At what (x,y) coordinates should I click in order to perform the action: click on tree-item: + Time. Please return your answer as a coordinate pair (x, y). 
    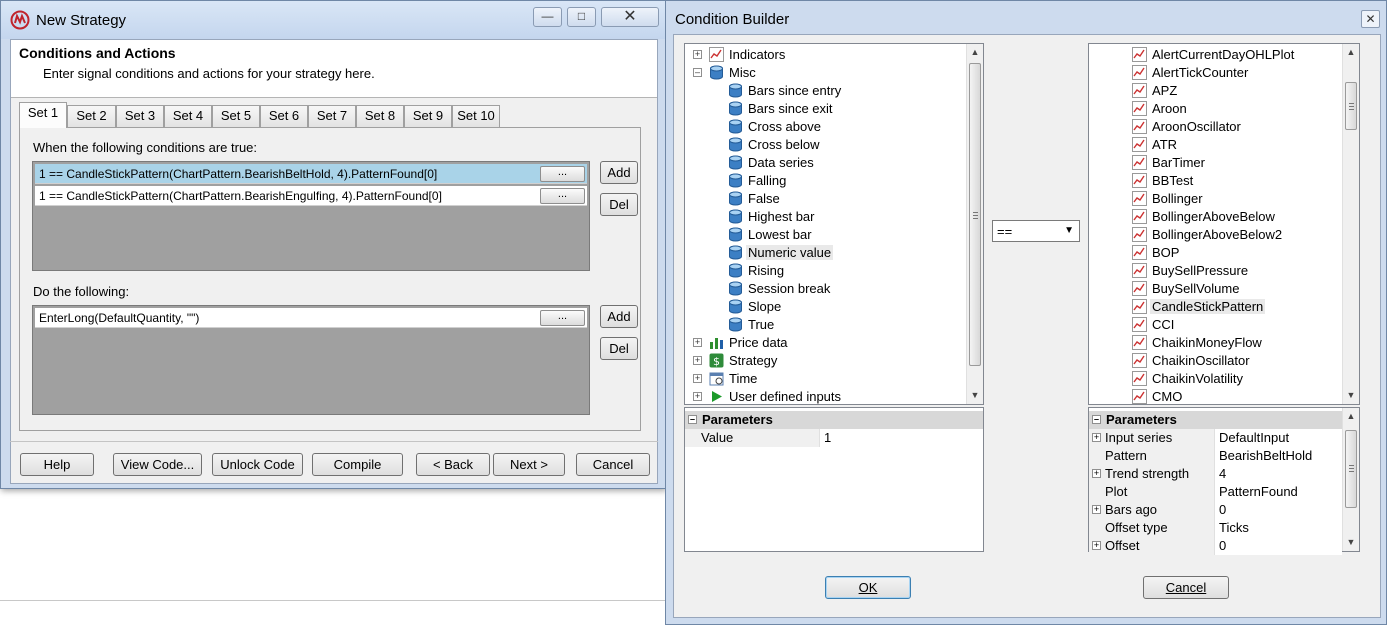
    Looking at the image, I should click on (825, 379).